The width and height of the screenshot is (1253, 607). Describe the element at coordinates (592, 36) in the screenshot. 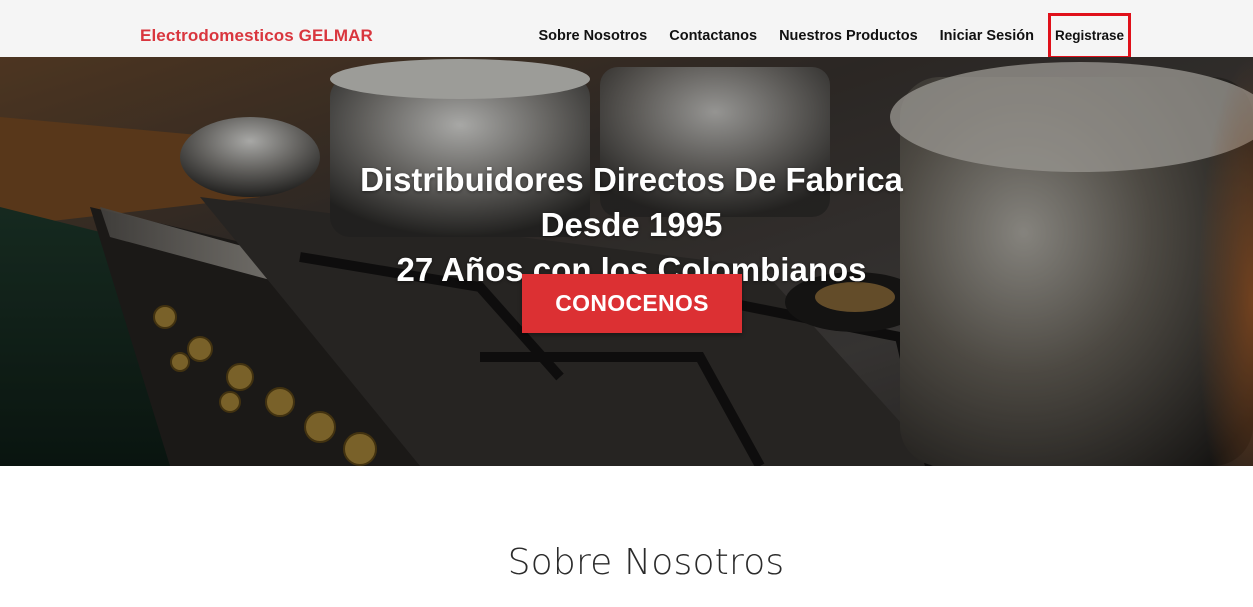

I see `nav-link-sobre-nosotros: Sobre Nosotros` at that location.